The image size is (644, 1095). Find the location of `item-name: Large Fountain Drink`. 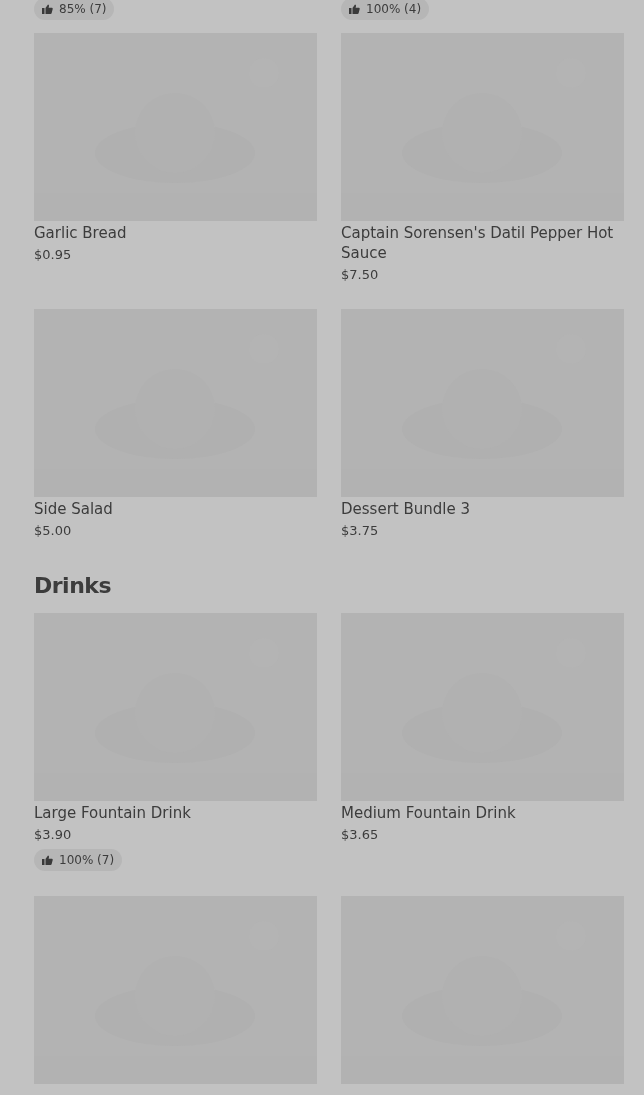

item-name: Large Fountain Drink is located at coordinates (113, 813).